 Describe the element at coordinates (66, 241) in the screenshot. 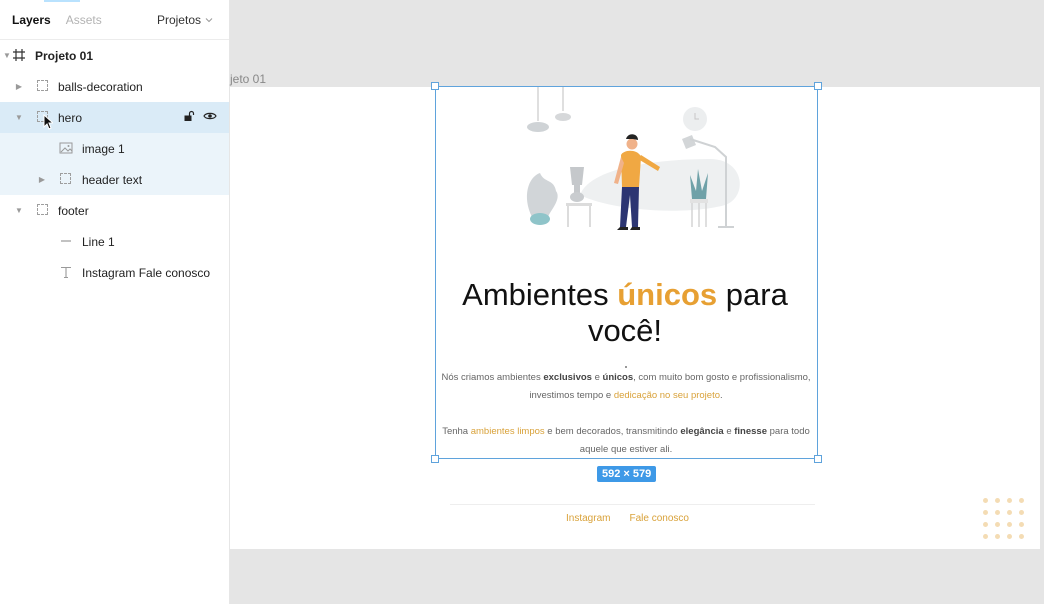

I see `line-icon` at that location.